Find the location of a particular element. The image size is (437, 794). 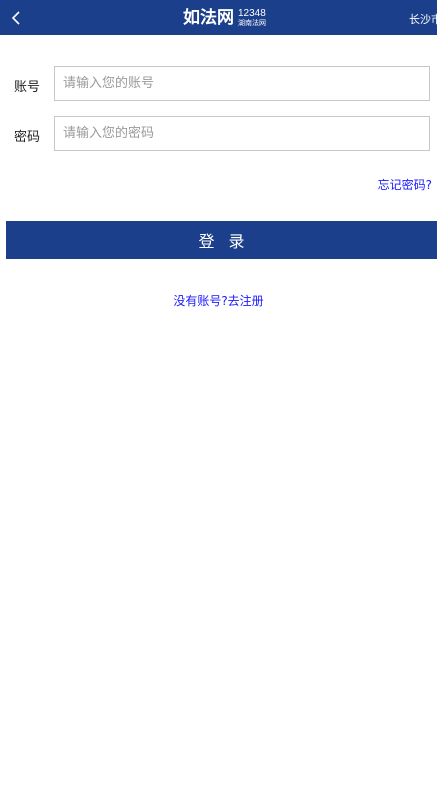

logo-number: 12348 is located at coordinates (252, 13).